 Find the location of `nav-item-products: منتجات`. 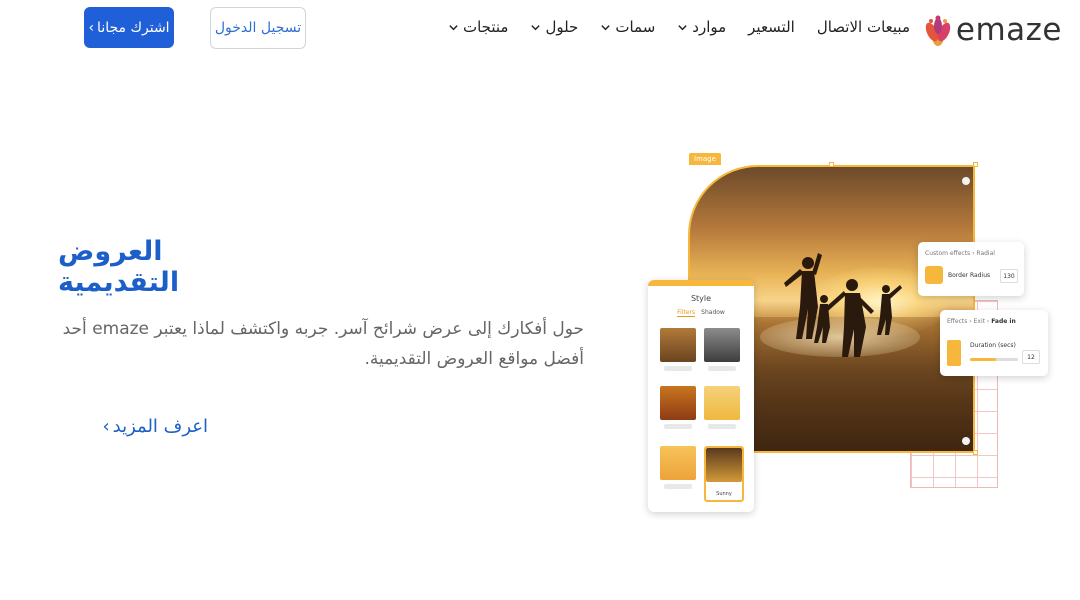

nav-item-products: منتجات is located at coordinates (478, 27).